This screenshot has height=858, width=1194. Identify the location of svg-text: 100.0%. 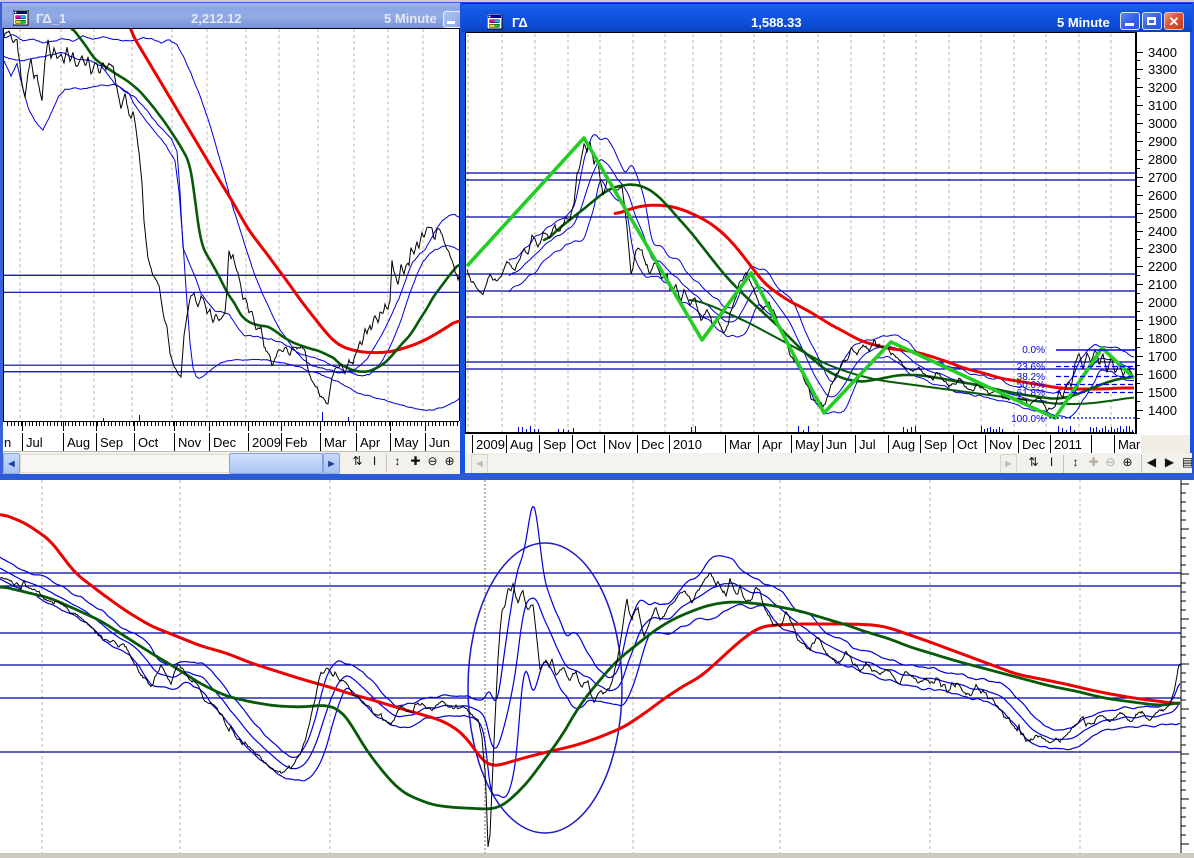
(1028, 419).